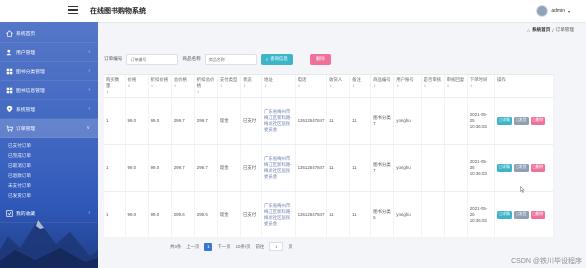 Image resolution: width=586 pixels, height=268 pixels. I want to click on cell-price: 99.0, so click(137, 121).